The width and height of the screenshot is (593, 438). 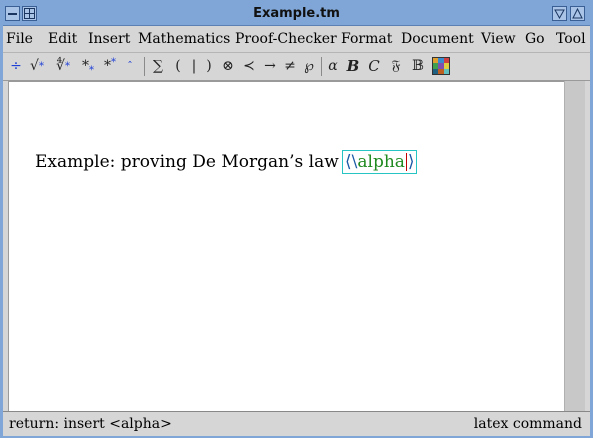 What do you see at coordinates (209, 66) in the screenshot?
I see `right-paren-button: )` at bounding box center [209, 66].